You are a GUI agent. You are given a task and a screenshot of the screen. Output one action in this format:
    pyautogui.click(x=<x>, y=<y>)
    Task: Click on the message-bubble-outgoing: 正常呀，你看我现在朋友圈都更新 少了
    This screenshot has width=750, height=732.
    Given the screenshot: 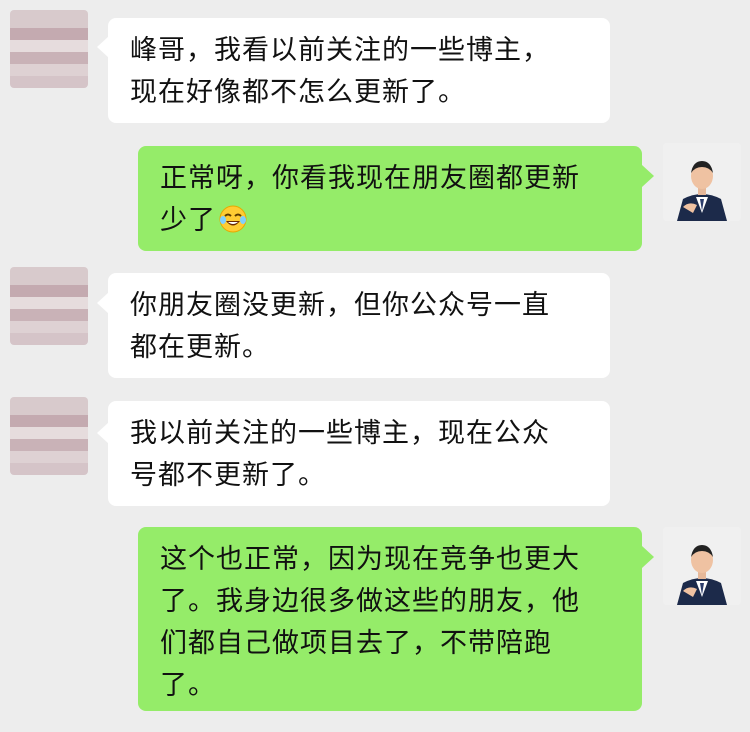 What is the action you would take?
    pyautogui.click(x=390, y=198)
    